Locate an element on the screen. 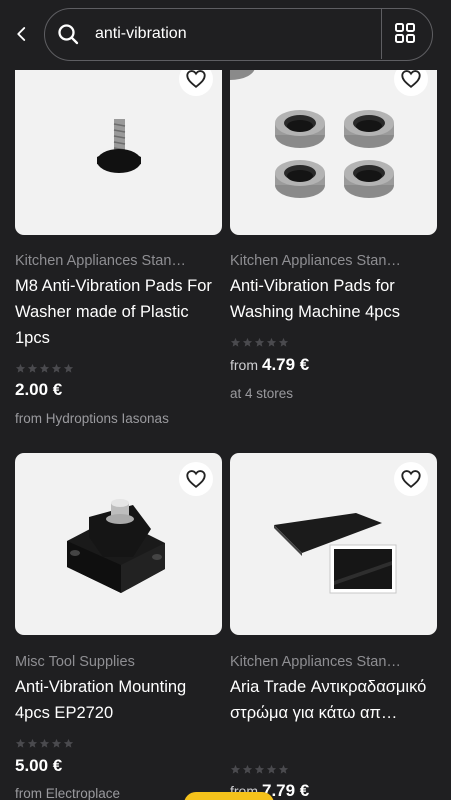  product-price: 2.00 € is located at coordinates (38, 390).